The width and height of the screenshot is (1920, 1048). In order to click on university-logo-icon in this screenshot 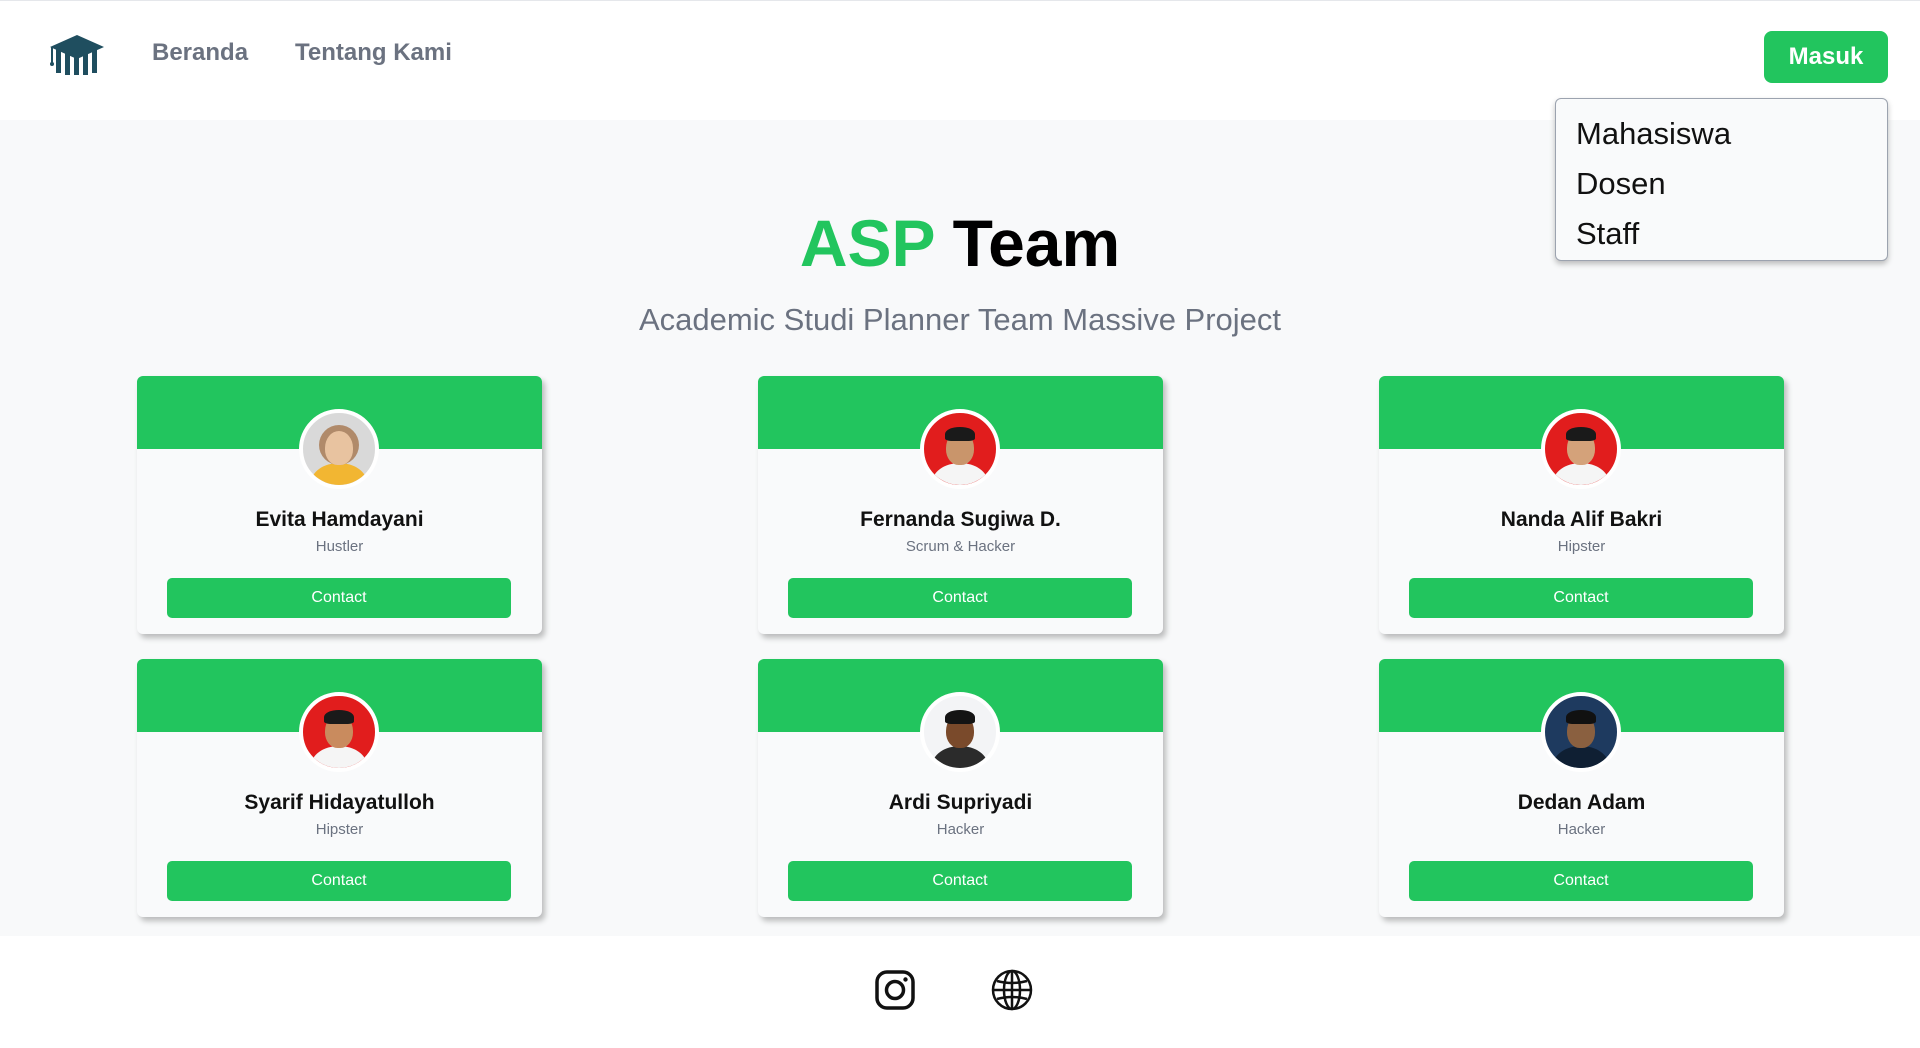, I will do `click(77, 54)`.